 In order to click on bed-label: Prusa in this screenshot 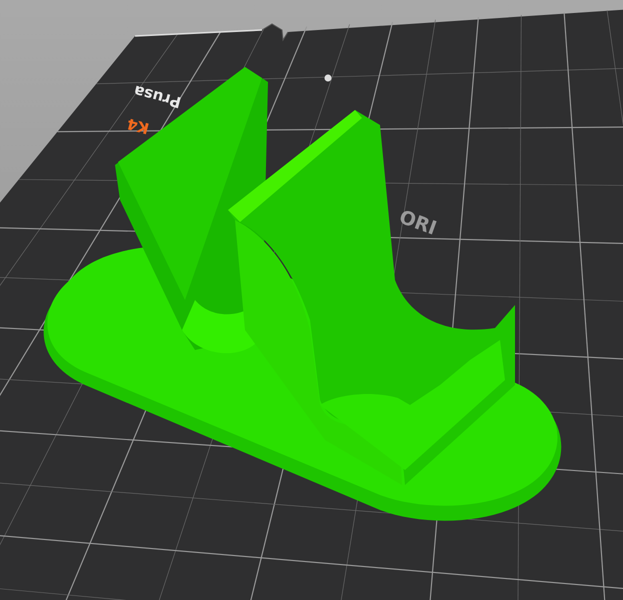, I will do `click(158, 97)`.